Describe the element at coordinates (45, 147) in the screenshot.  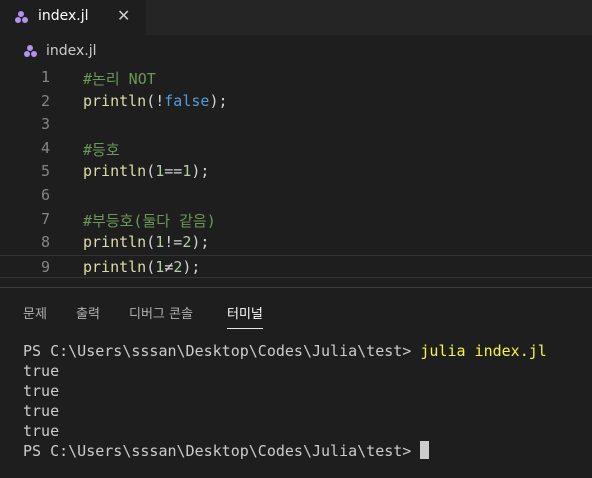
I see `line-number: 4` at that location.